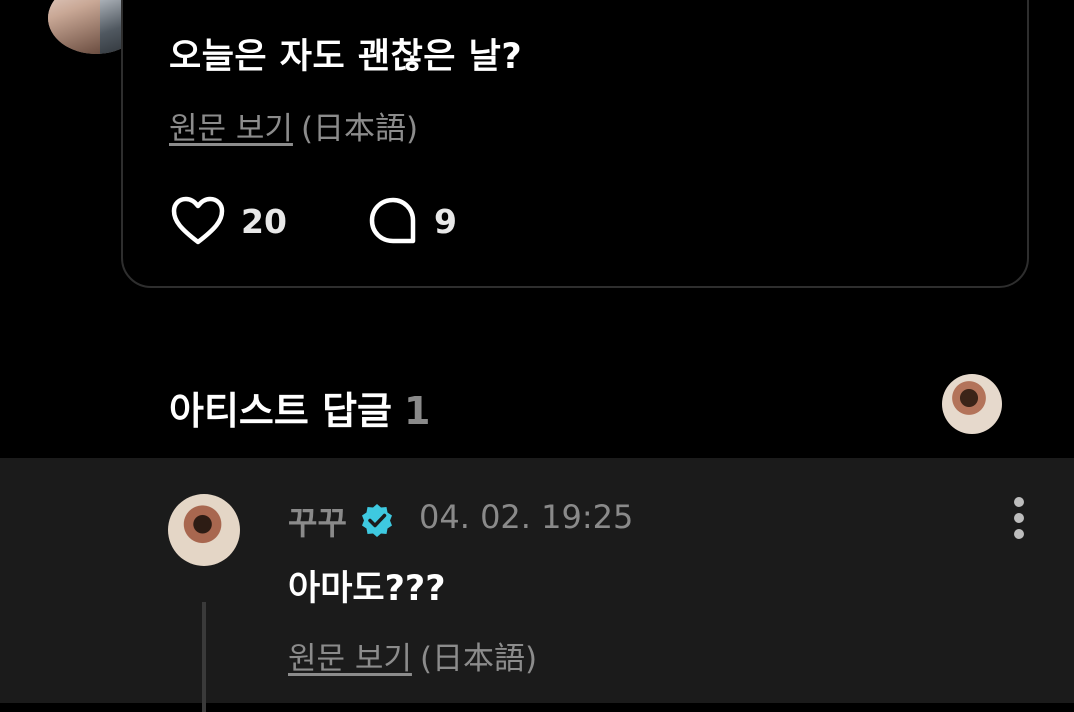  Describe the element at coordinates (204, 530) in the screenshot. I see `reply-author-avatar` at that location.